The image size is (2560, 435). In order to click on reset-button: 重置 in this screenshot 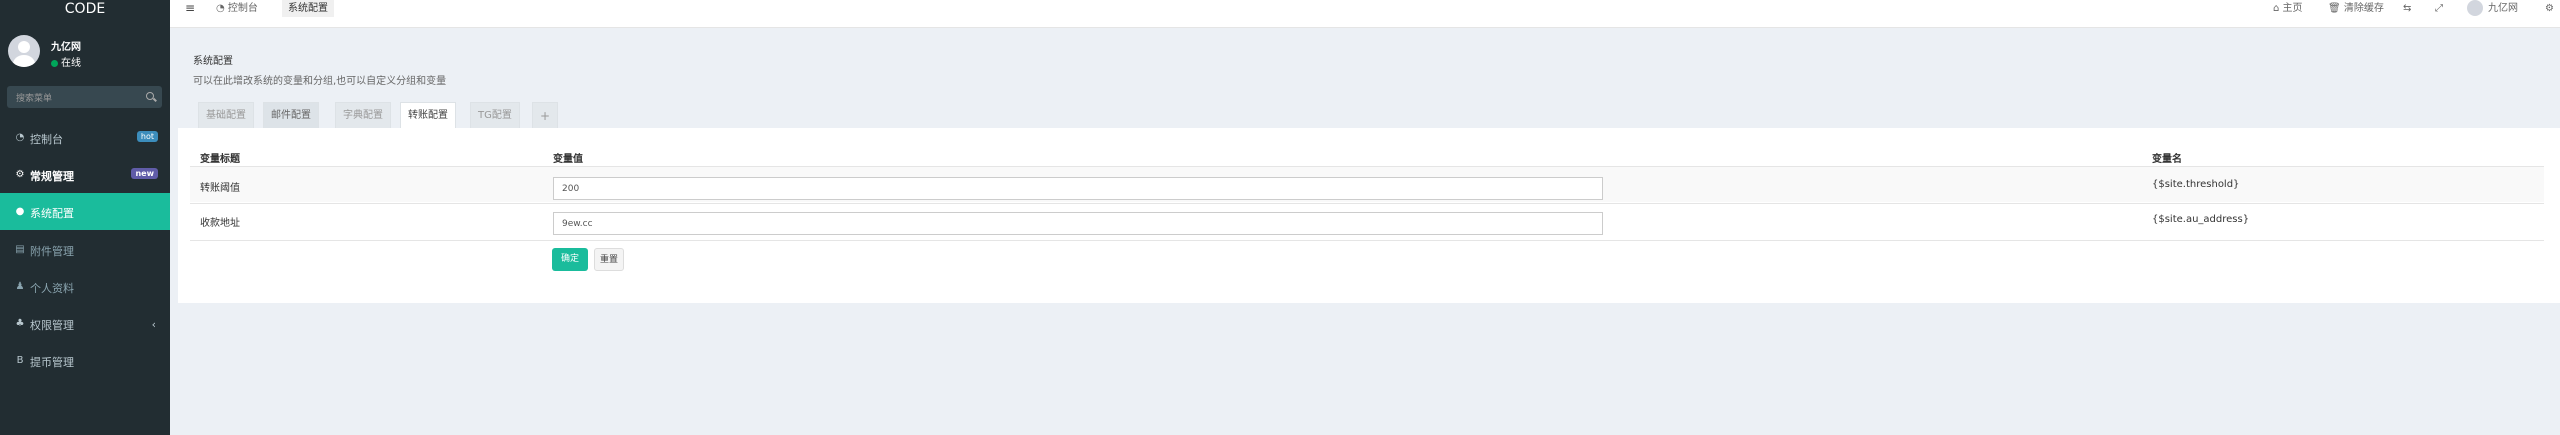, I will do `click(609, 259)`.